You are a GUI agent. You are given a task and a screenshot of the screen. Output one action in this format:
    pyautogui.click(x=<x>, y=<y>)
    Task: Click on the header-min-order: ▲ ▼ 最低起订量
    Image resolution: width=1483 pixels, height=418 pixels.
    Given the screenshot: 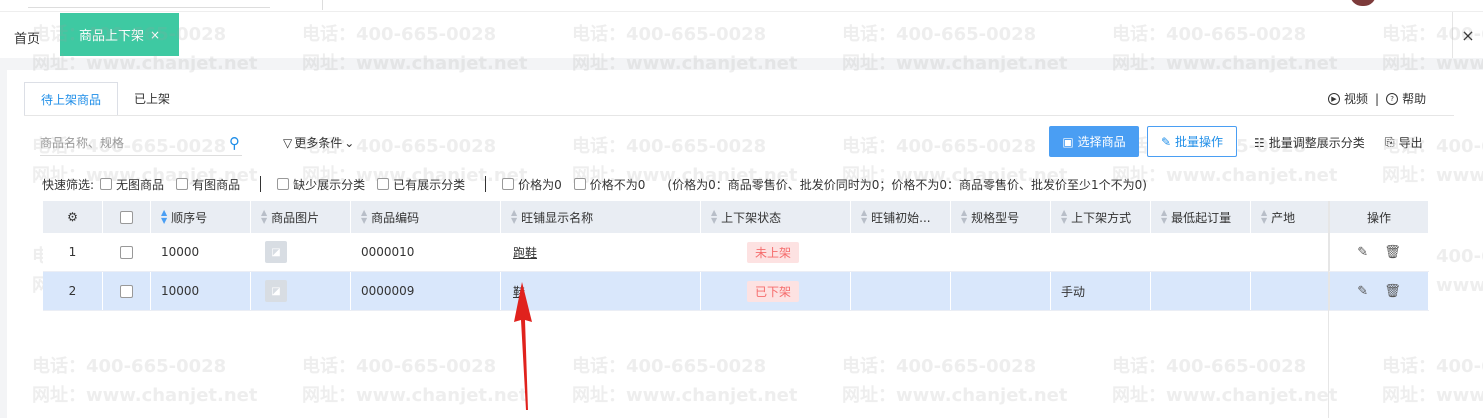 What is the action you would take?
    pyautogui.click(x=1201, y=217)
    